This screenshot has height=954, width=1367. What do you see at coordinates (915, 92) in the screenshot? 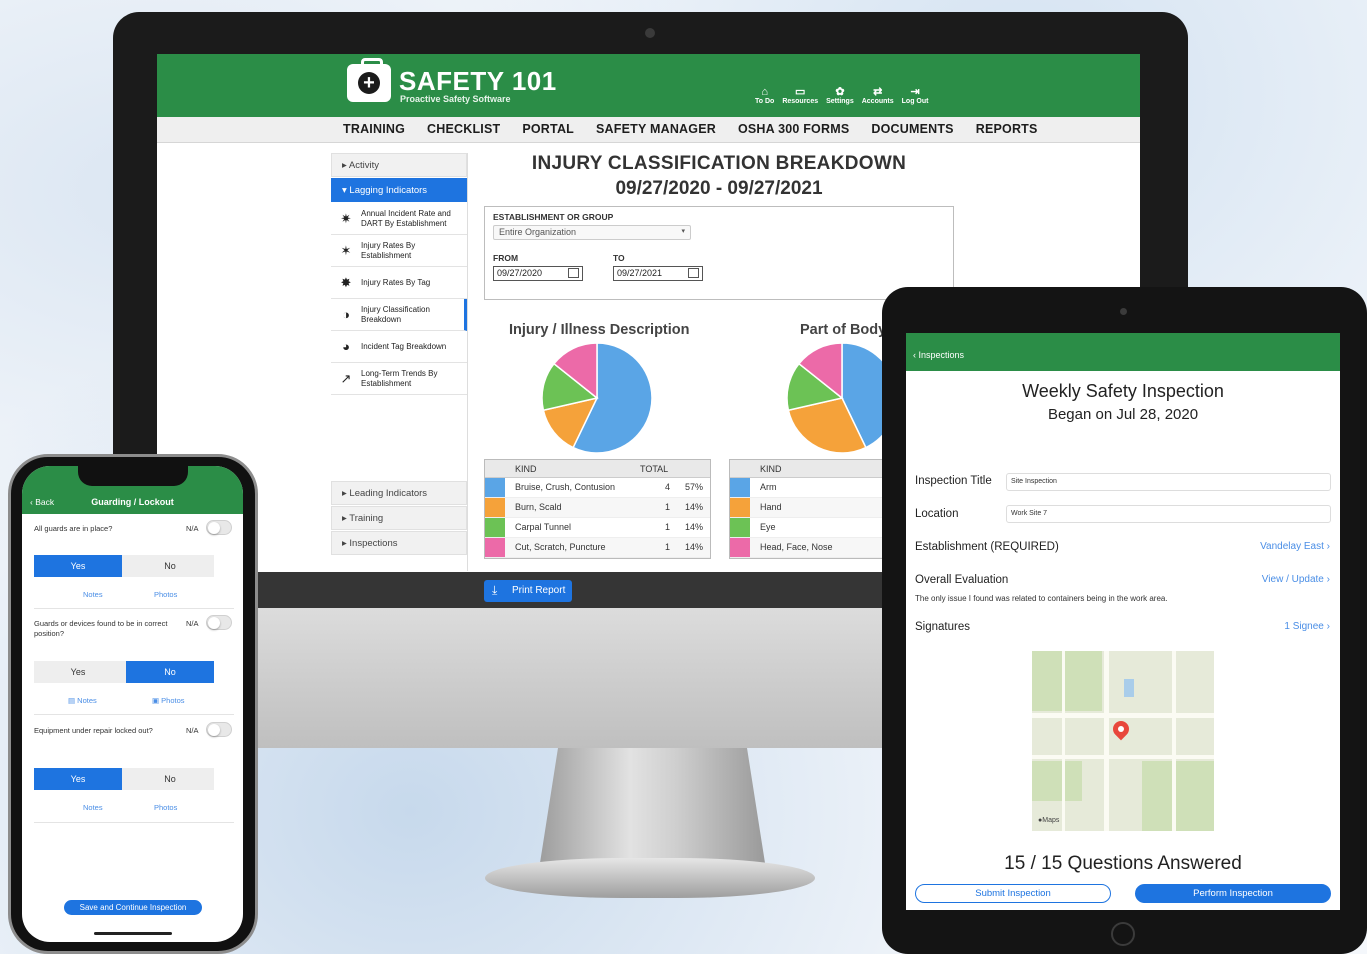
I see `logout-icon: ⇥` at bounding box center [915, 92].